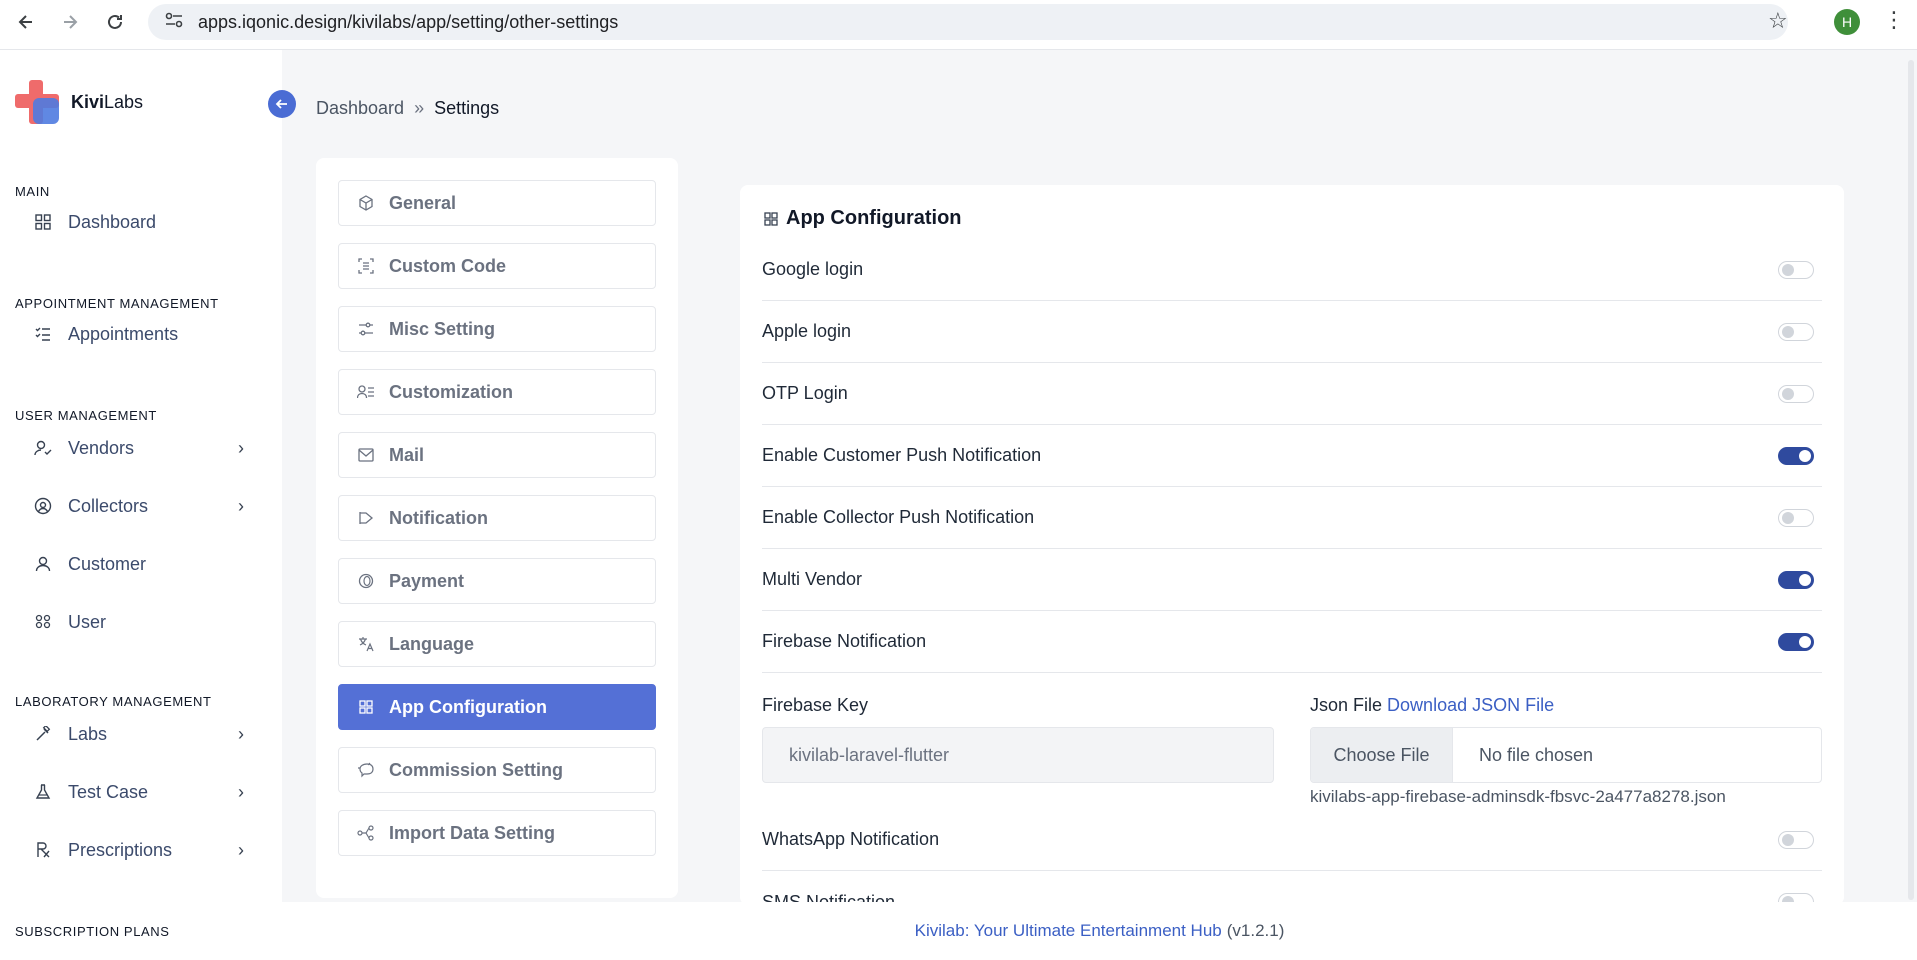 Image resolution: width=1917 pixels, height=960 pixels. I want to click on settings-menu-general: General, so click(497, 203).